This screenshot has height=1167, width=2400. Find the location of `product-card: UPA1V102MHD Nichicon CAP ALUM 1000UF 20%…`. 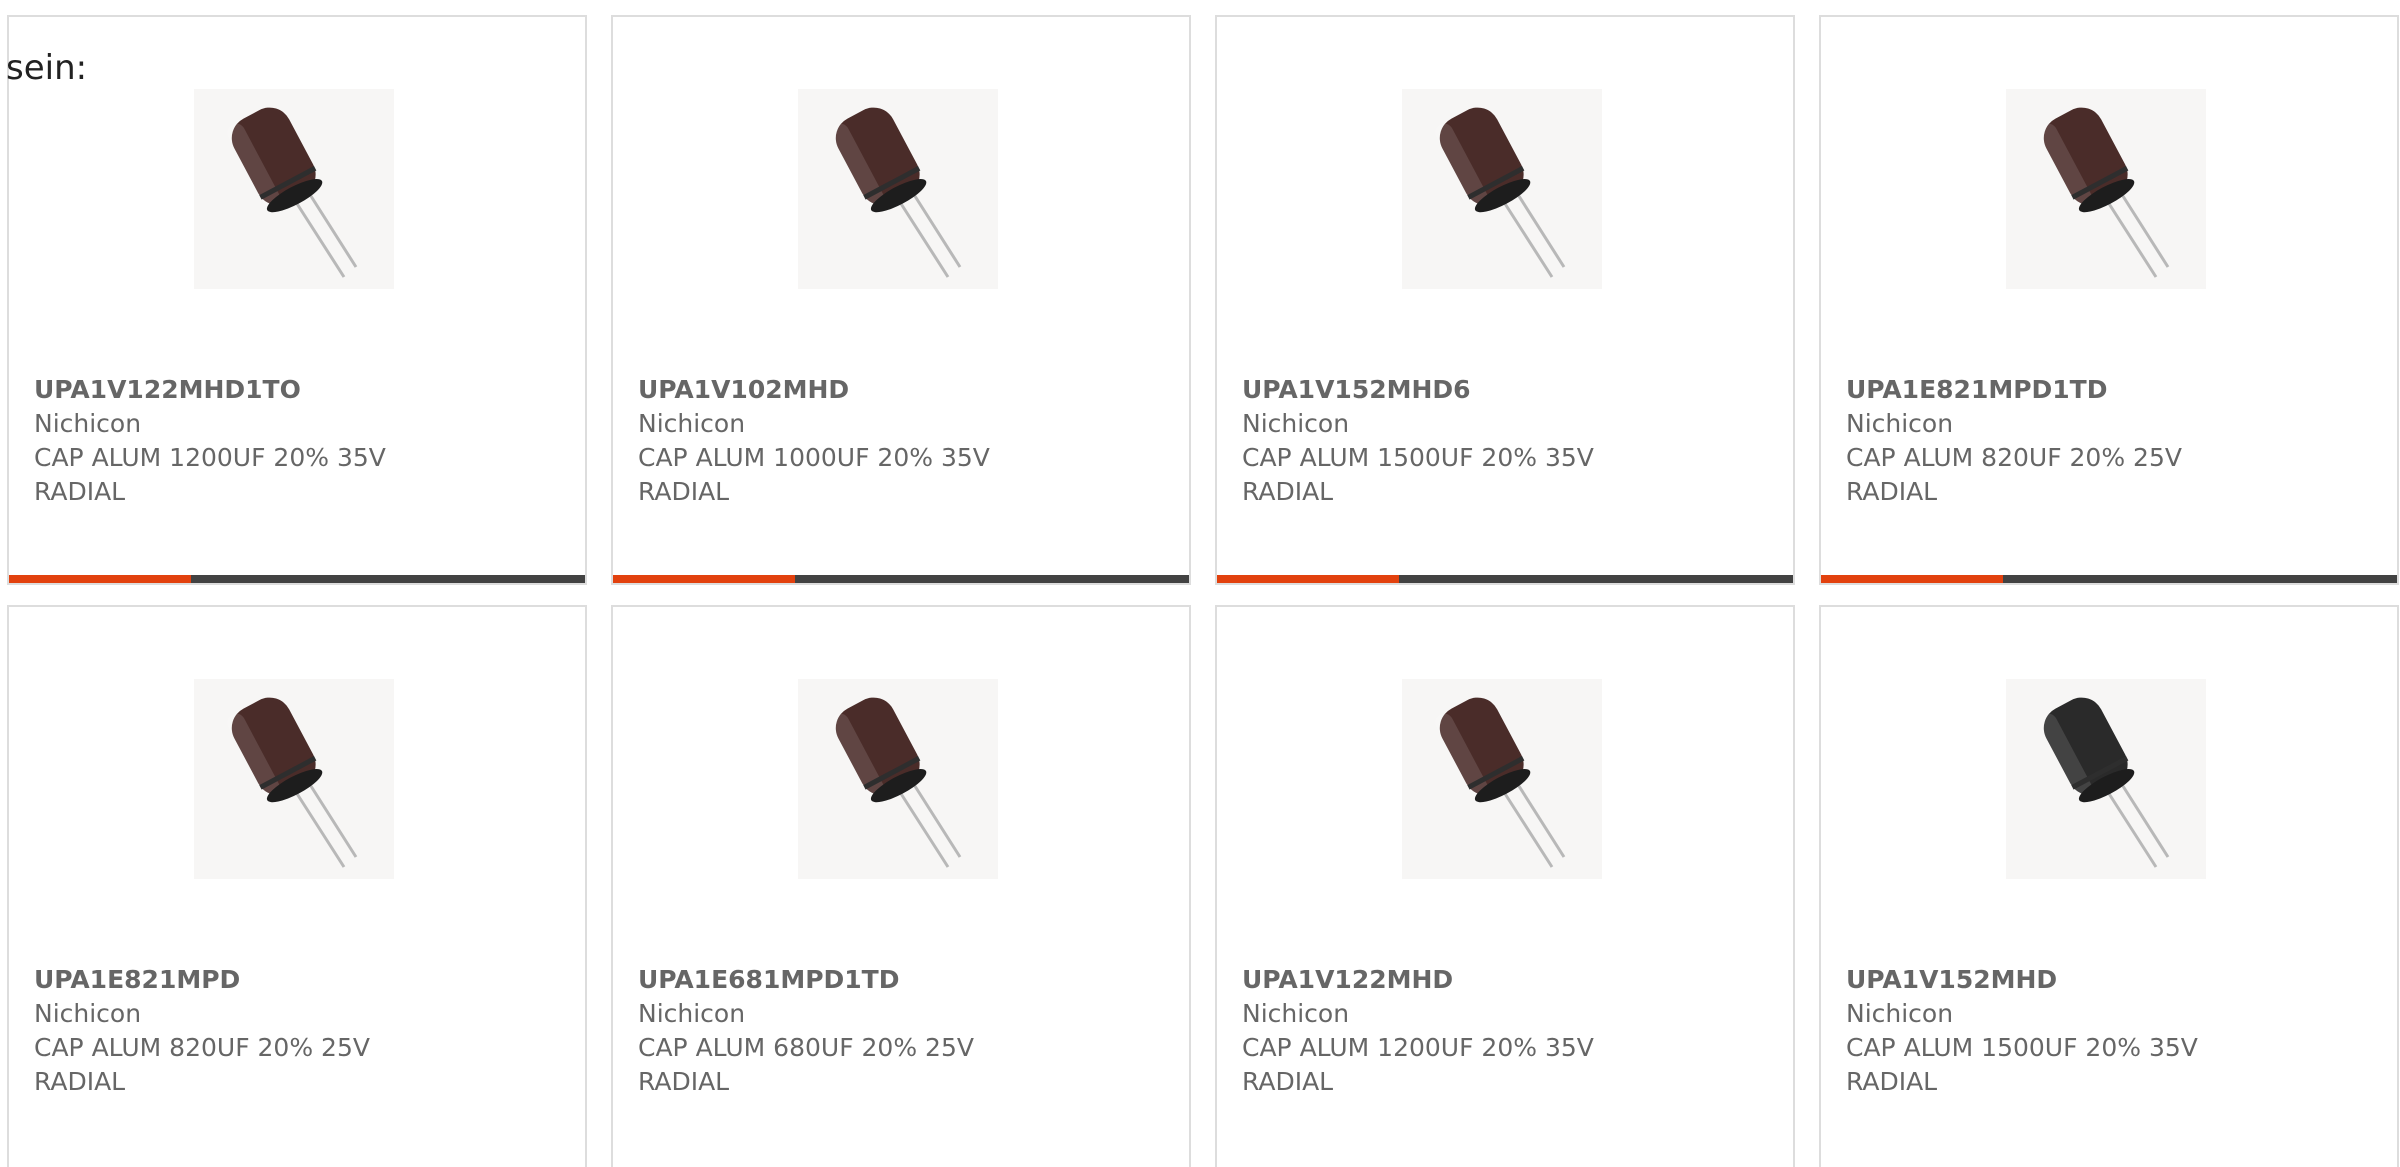

product-card: UPA1V102MHD Nichicon CAP ALUM 1000UF 20%… is located at coordinates (901, 300).